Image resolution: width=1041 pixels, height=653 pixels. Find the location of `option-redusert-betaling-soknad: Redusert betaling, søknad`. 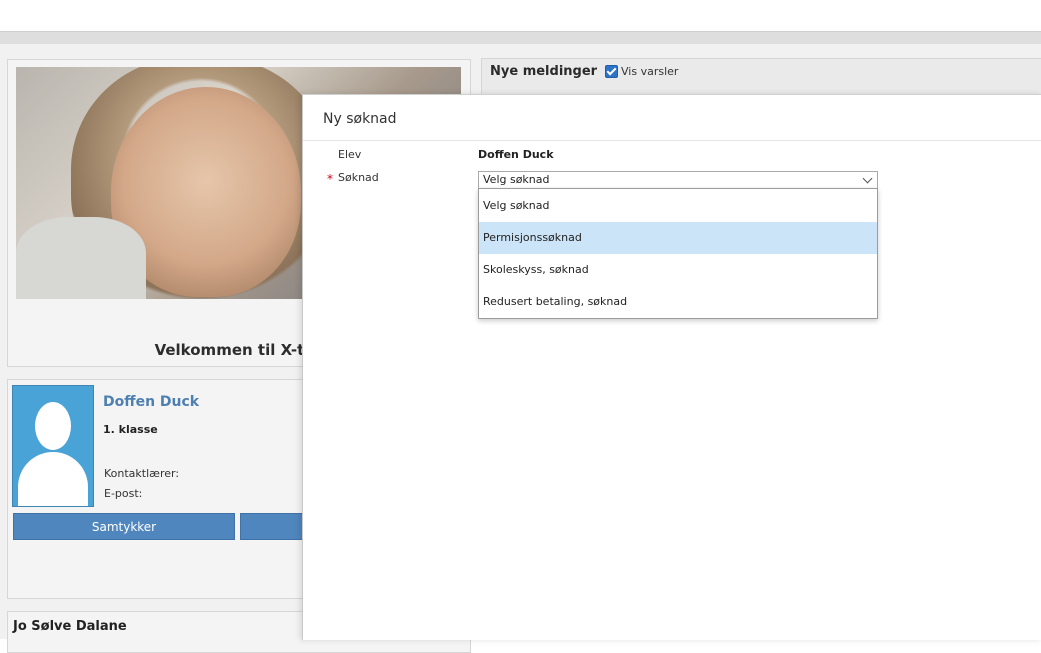

option-redusert-betaling-soknad: Redusert betaling, søknad is located at coordinates (678, 302).